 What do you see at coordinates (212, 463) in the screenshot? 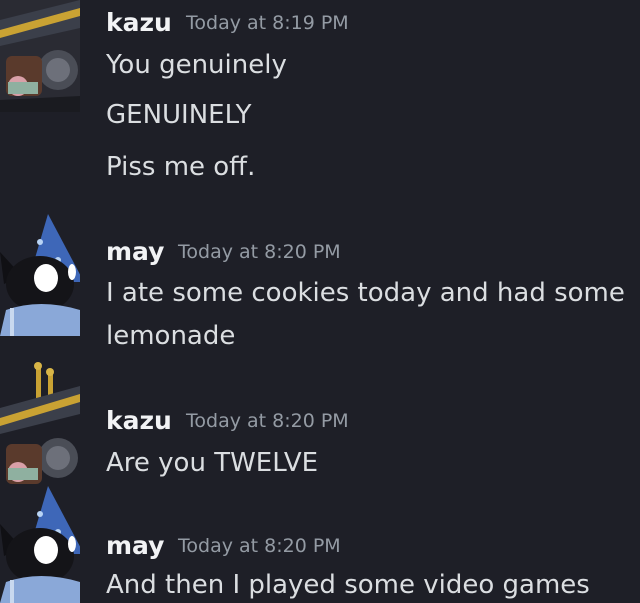
I see `message-text-line: Are you TWELVE` at bounding box center [212, 463].